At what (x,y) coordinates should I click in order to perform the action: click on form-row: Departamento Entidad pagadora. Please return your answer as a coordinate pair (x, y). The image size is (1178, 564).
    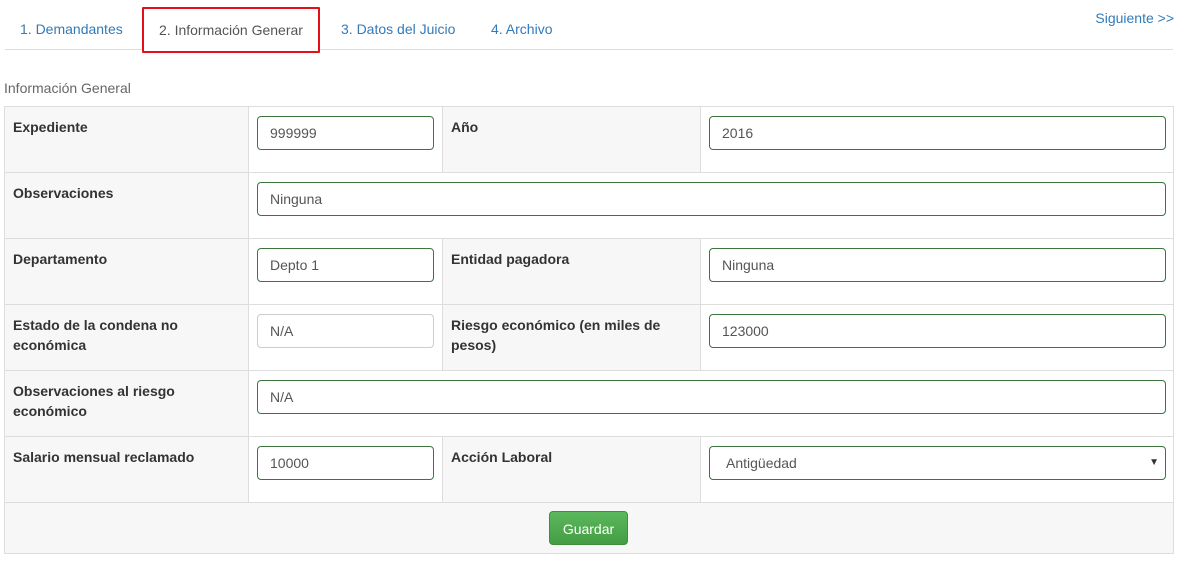
    Looking at the image, I should click on (589, 272).